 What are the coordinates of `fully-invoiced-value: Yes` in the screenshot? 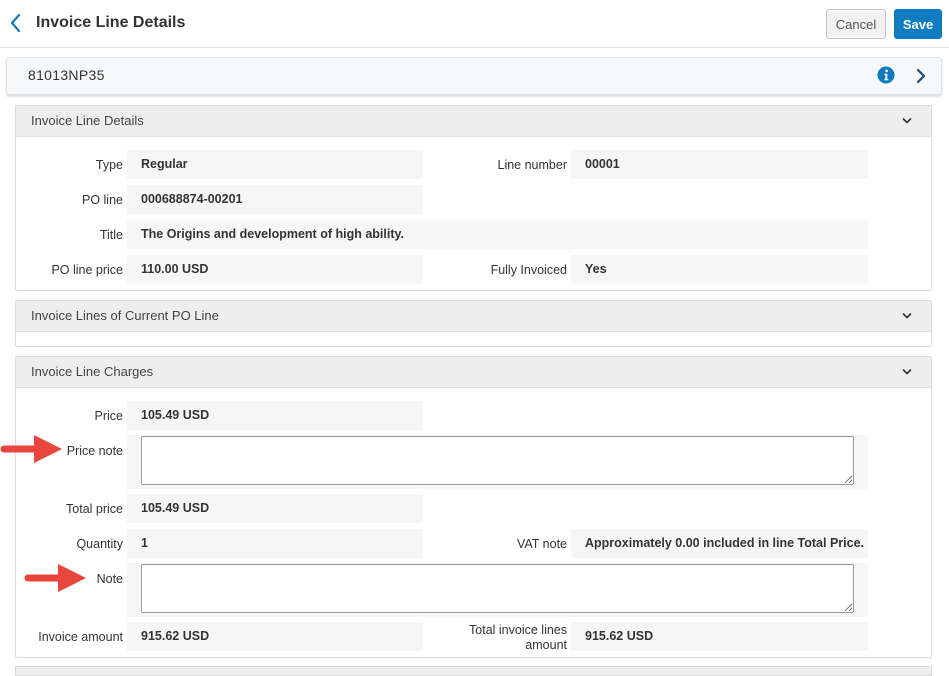 It's located at (719, 269).